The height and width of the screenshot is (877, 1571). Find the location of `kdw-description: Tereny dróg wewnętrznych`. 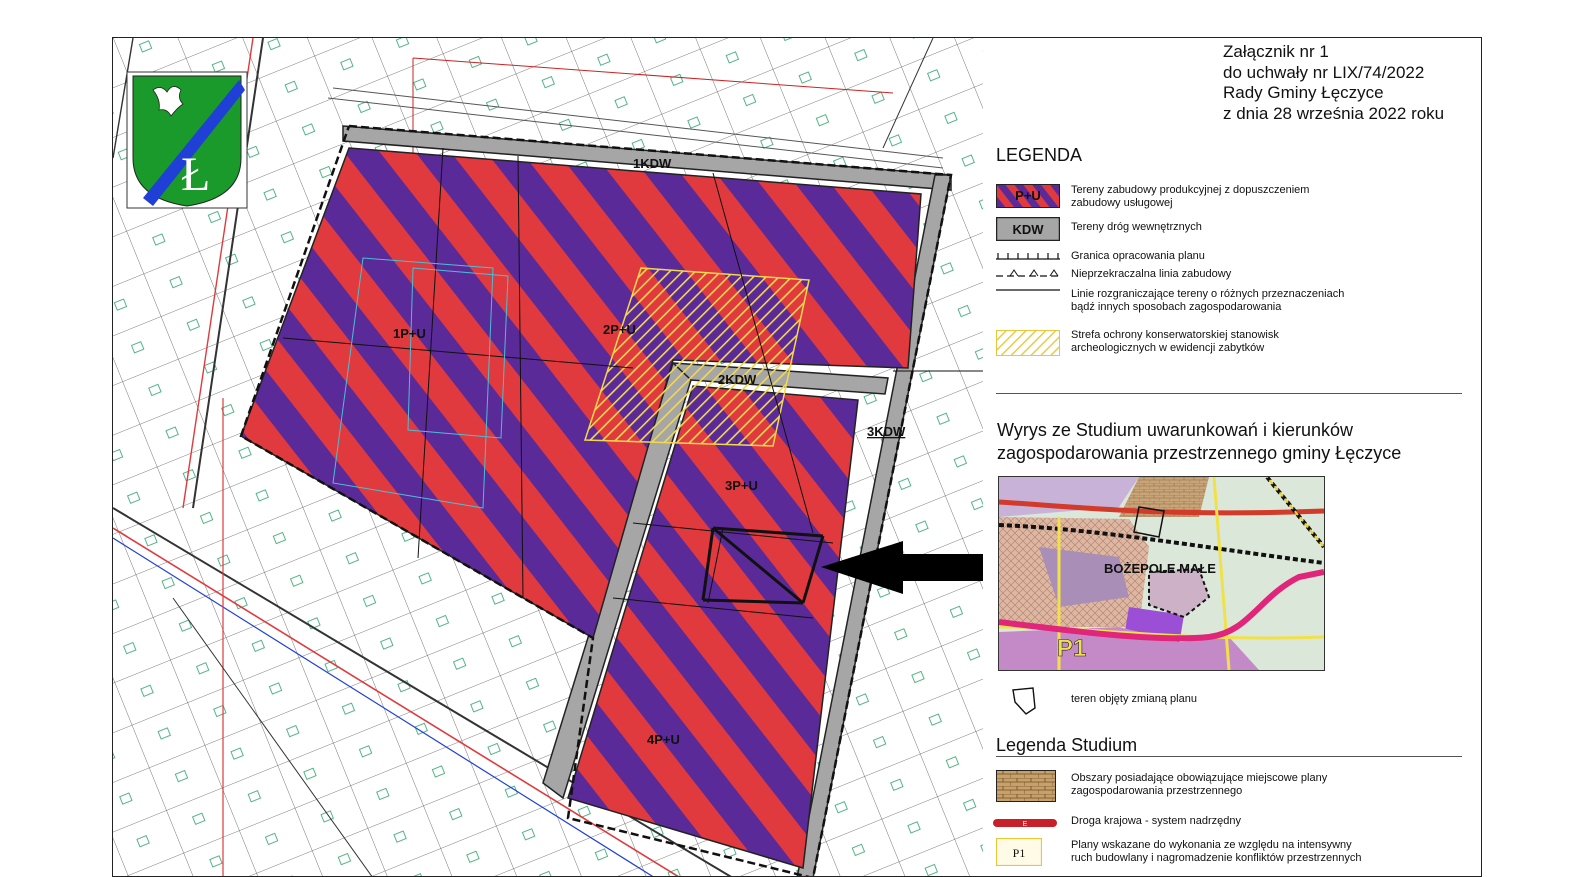

kdw-description: Tereny dróg wewnętrznych is located at coordinates (1136, 227).